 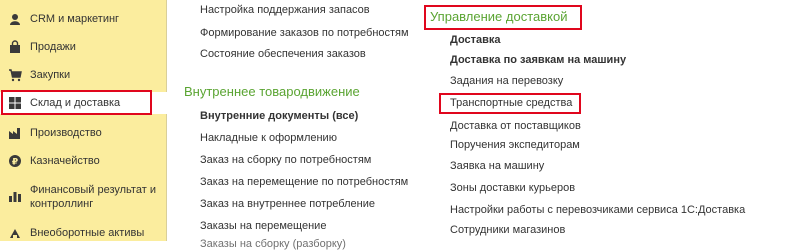 I want to click on sidebar-item-label: Внеоборотные активы, so click(x=87, y=233).